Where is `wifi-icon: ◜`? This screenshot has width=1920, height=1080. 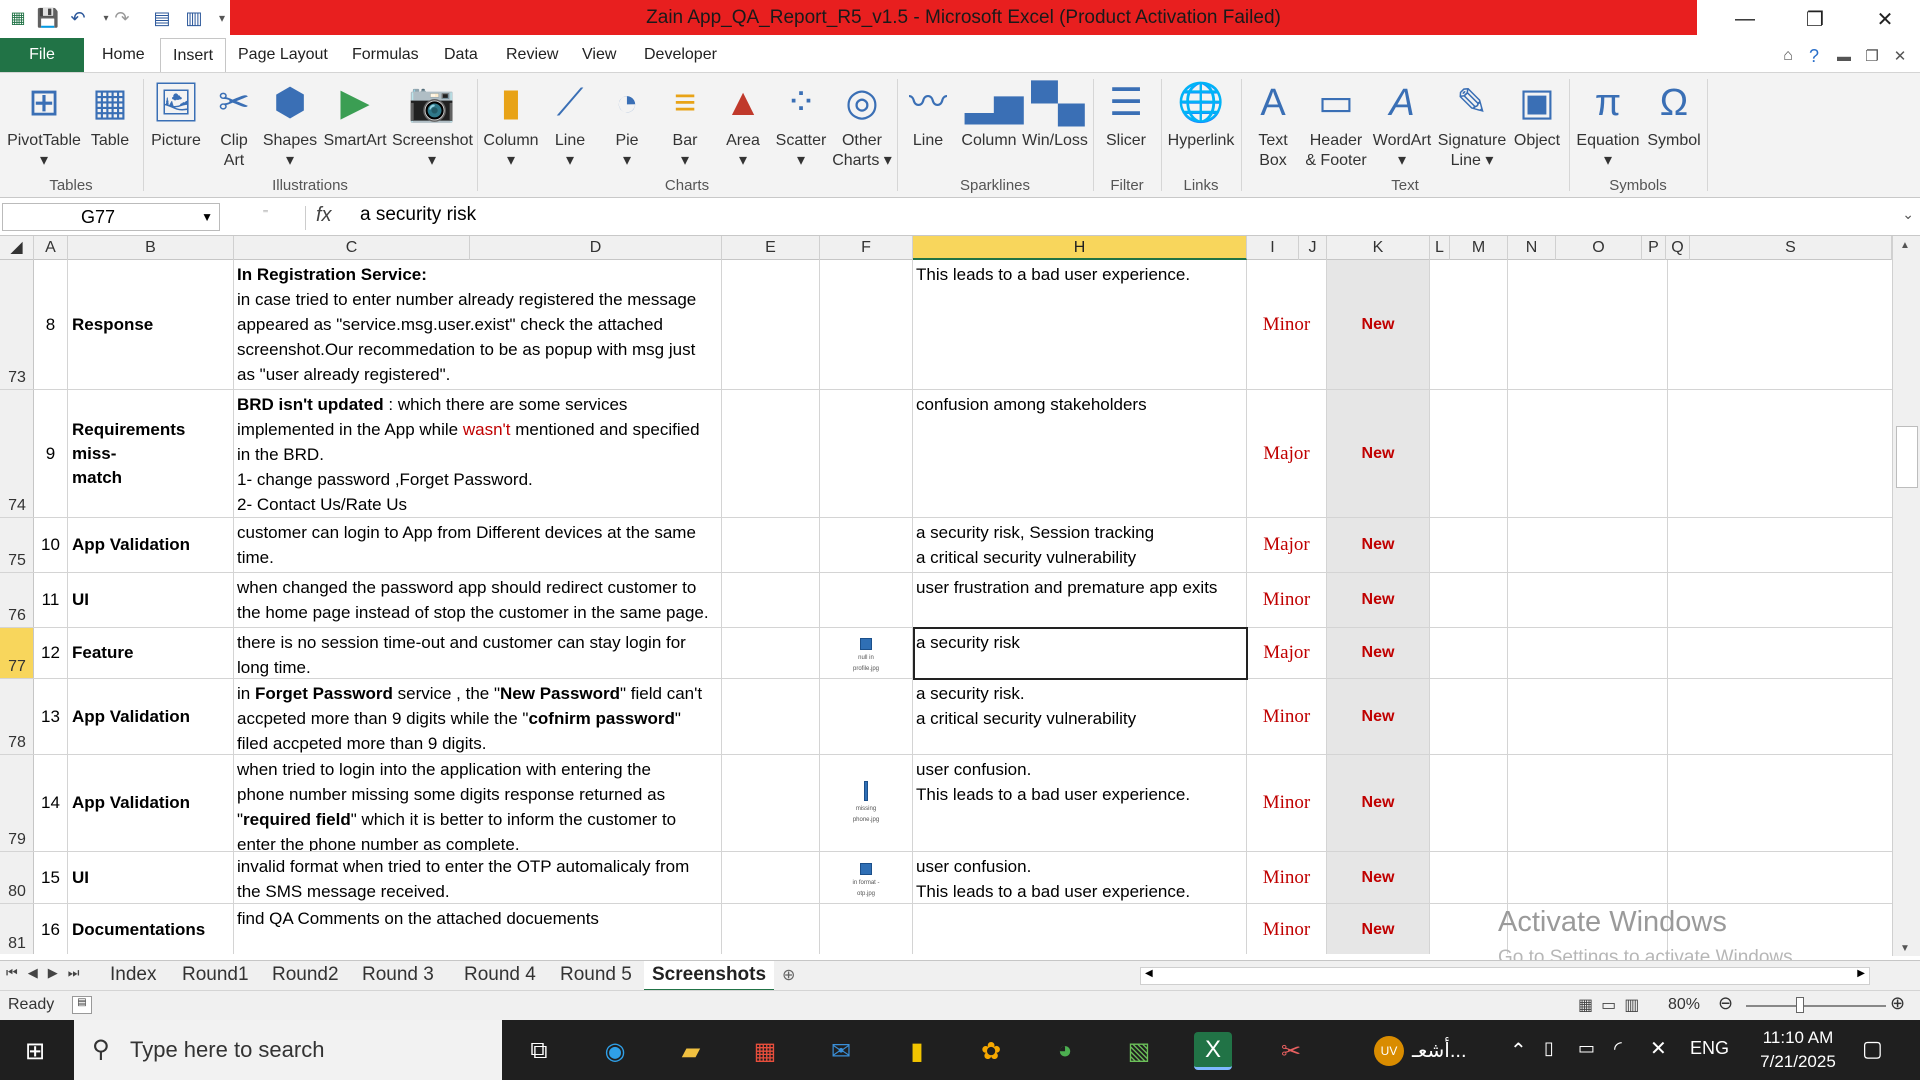 wifi-icon: ◜ is located at coordinates (1618, 1048).